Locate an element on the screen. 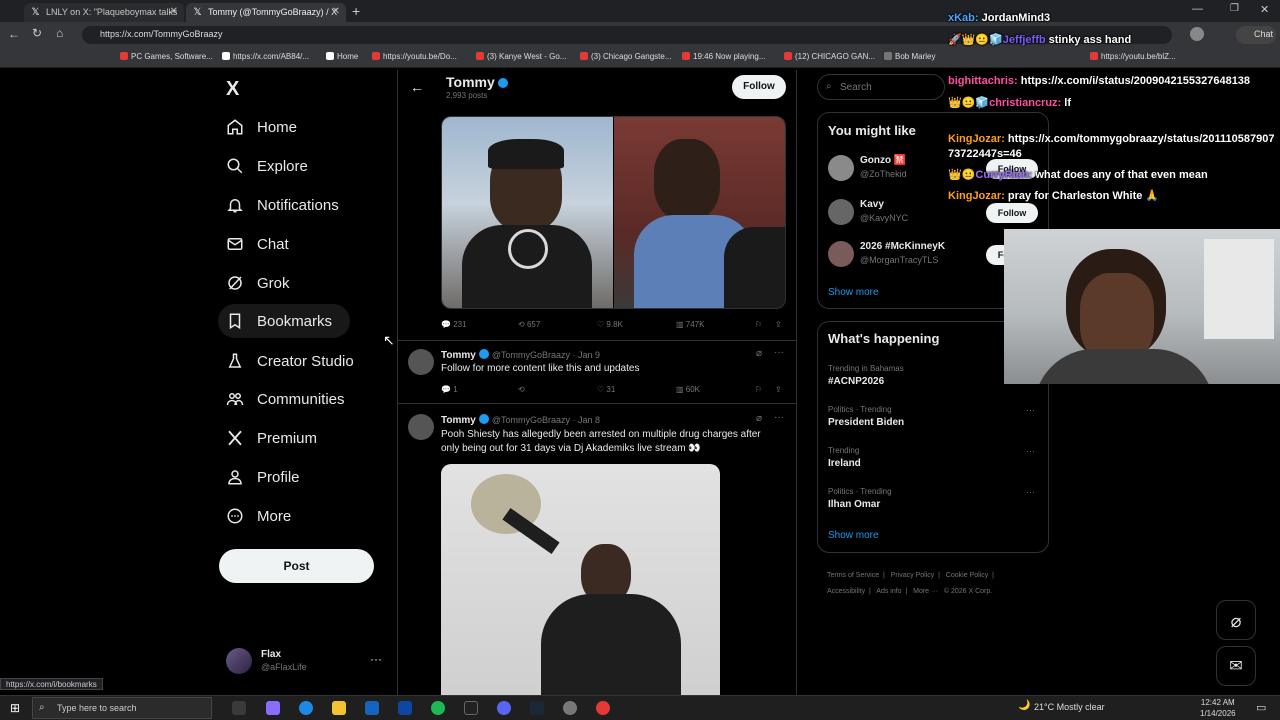 The width and height of the screenshot is (1280, 720). views-button: ▥ 747K is located at coordinates (690, 324).